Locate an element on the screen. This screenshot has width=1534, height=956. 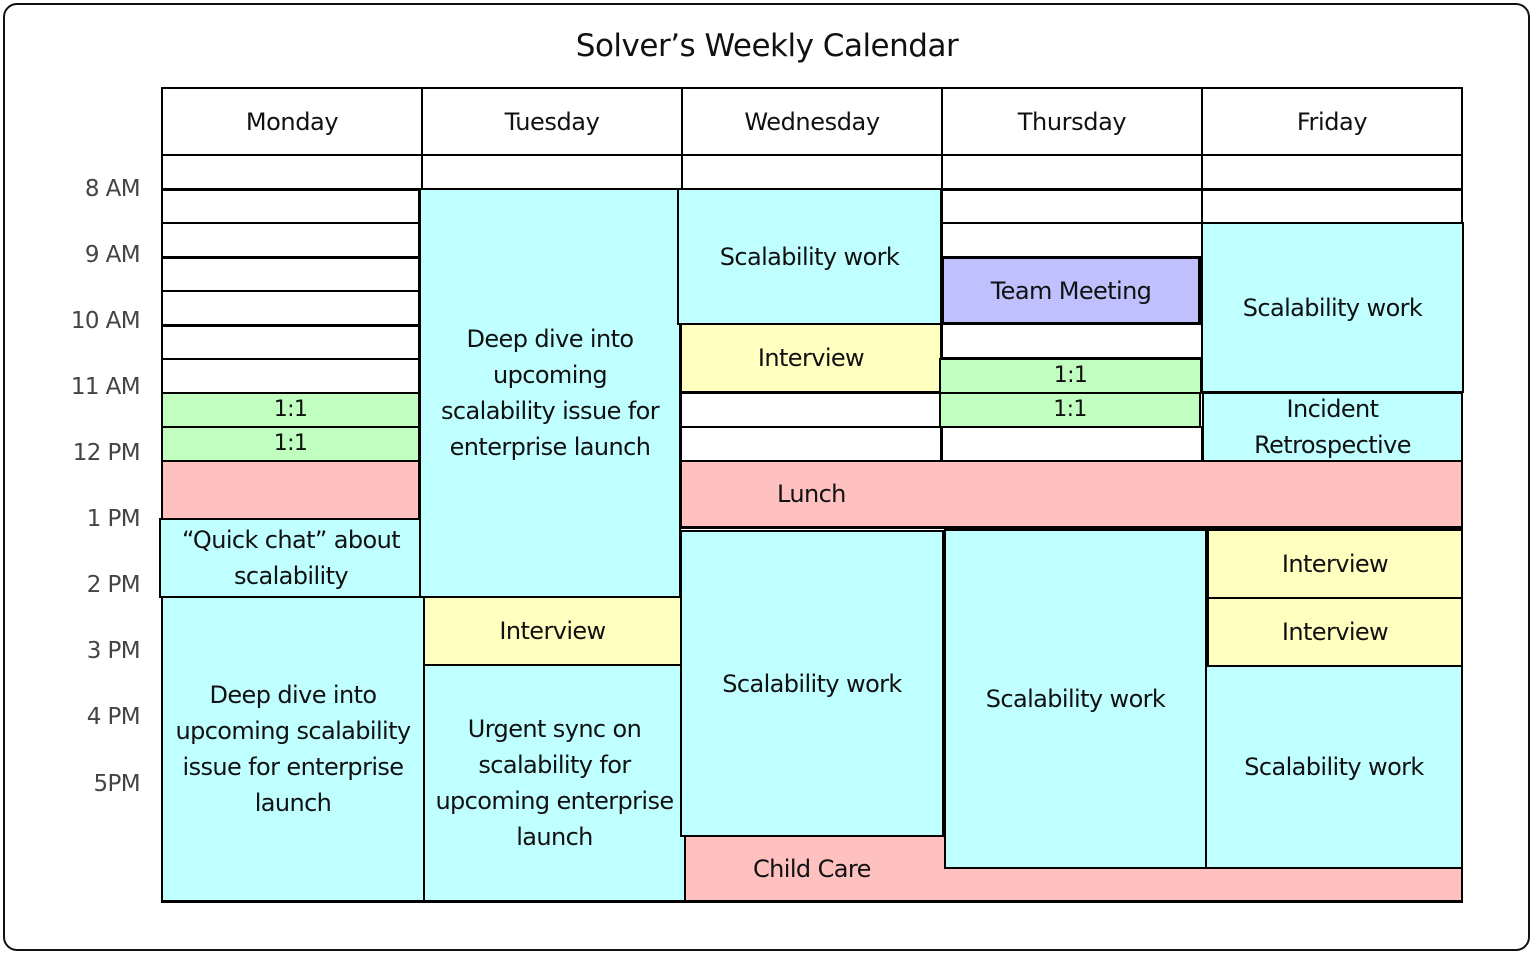
day-header-thursday: Thursday is located at coordinates (1072, 121).